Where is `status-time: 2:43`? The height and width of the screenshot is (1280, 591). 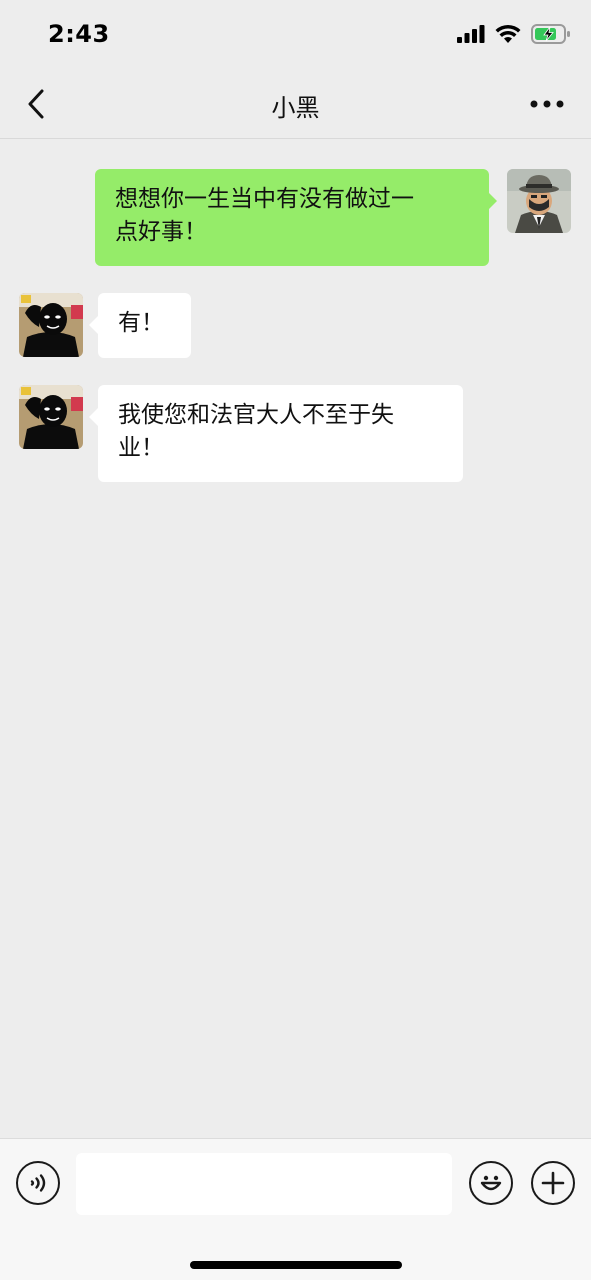
status-time: 2:43 is located at coordinates (79, 34).